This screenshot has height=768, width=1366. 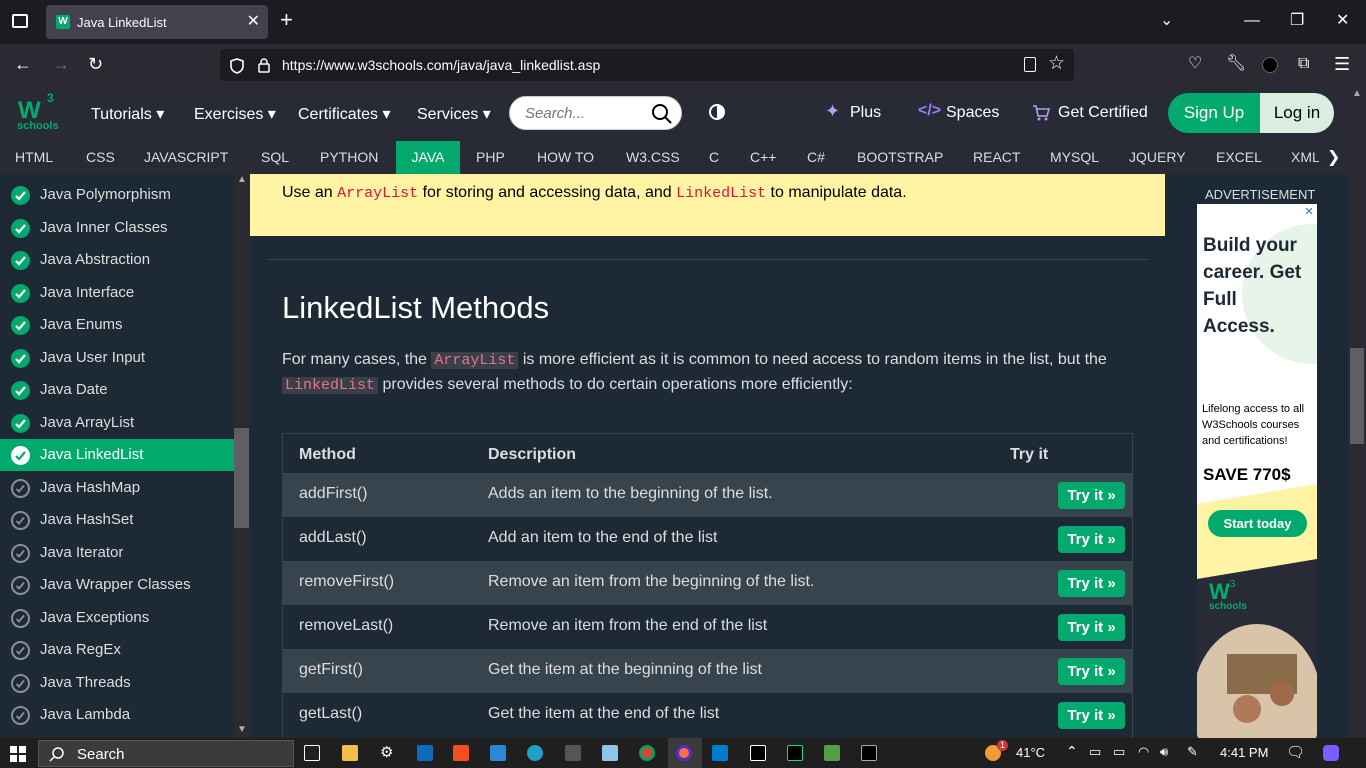 What do you see at coordinates (117, 553) in the screenshot?
I see `sidebar-item: Java Iterator` at bounding box center [117, 553].